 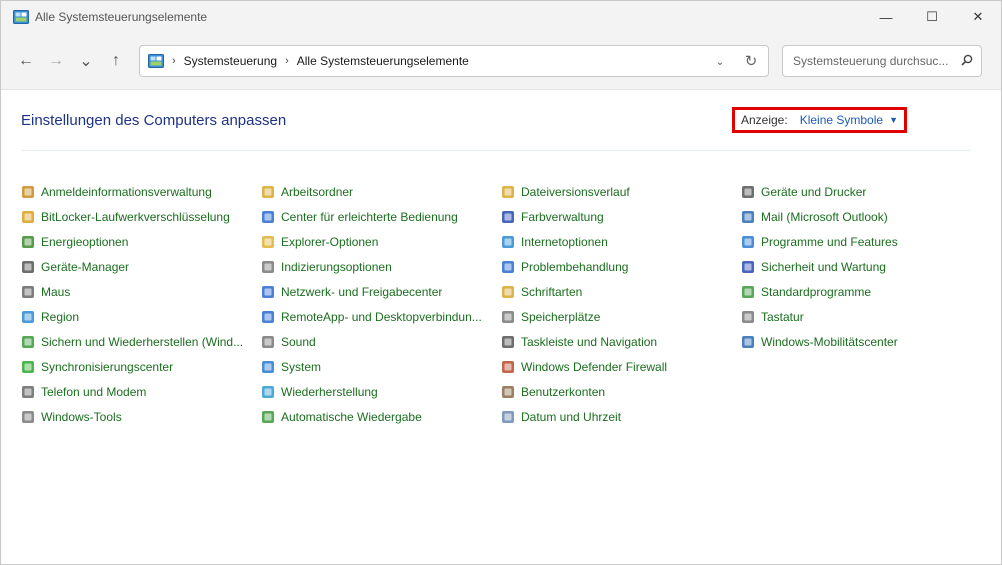 I want to click on view-dropdown: Kleine Symbole, so click(x=841, y=120).